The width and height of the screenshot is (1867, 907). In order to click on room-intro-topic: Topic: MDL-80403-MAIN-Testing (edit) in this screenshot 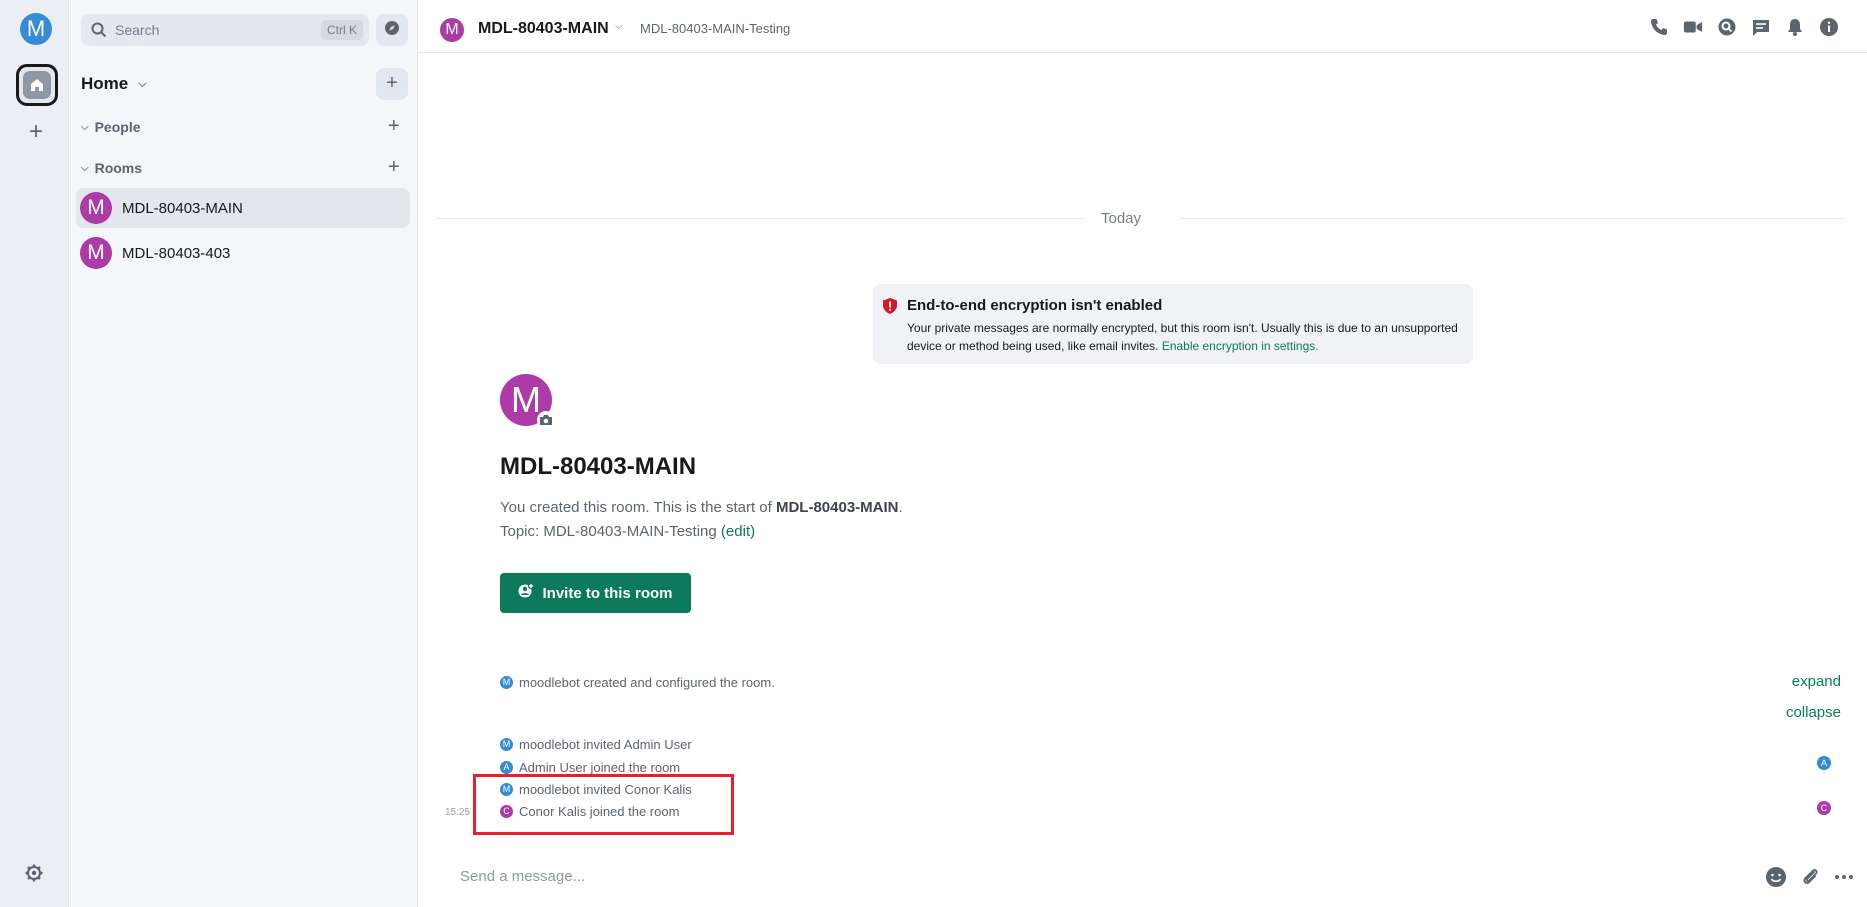, I will do `click(627, 531)`.